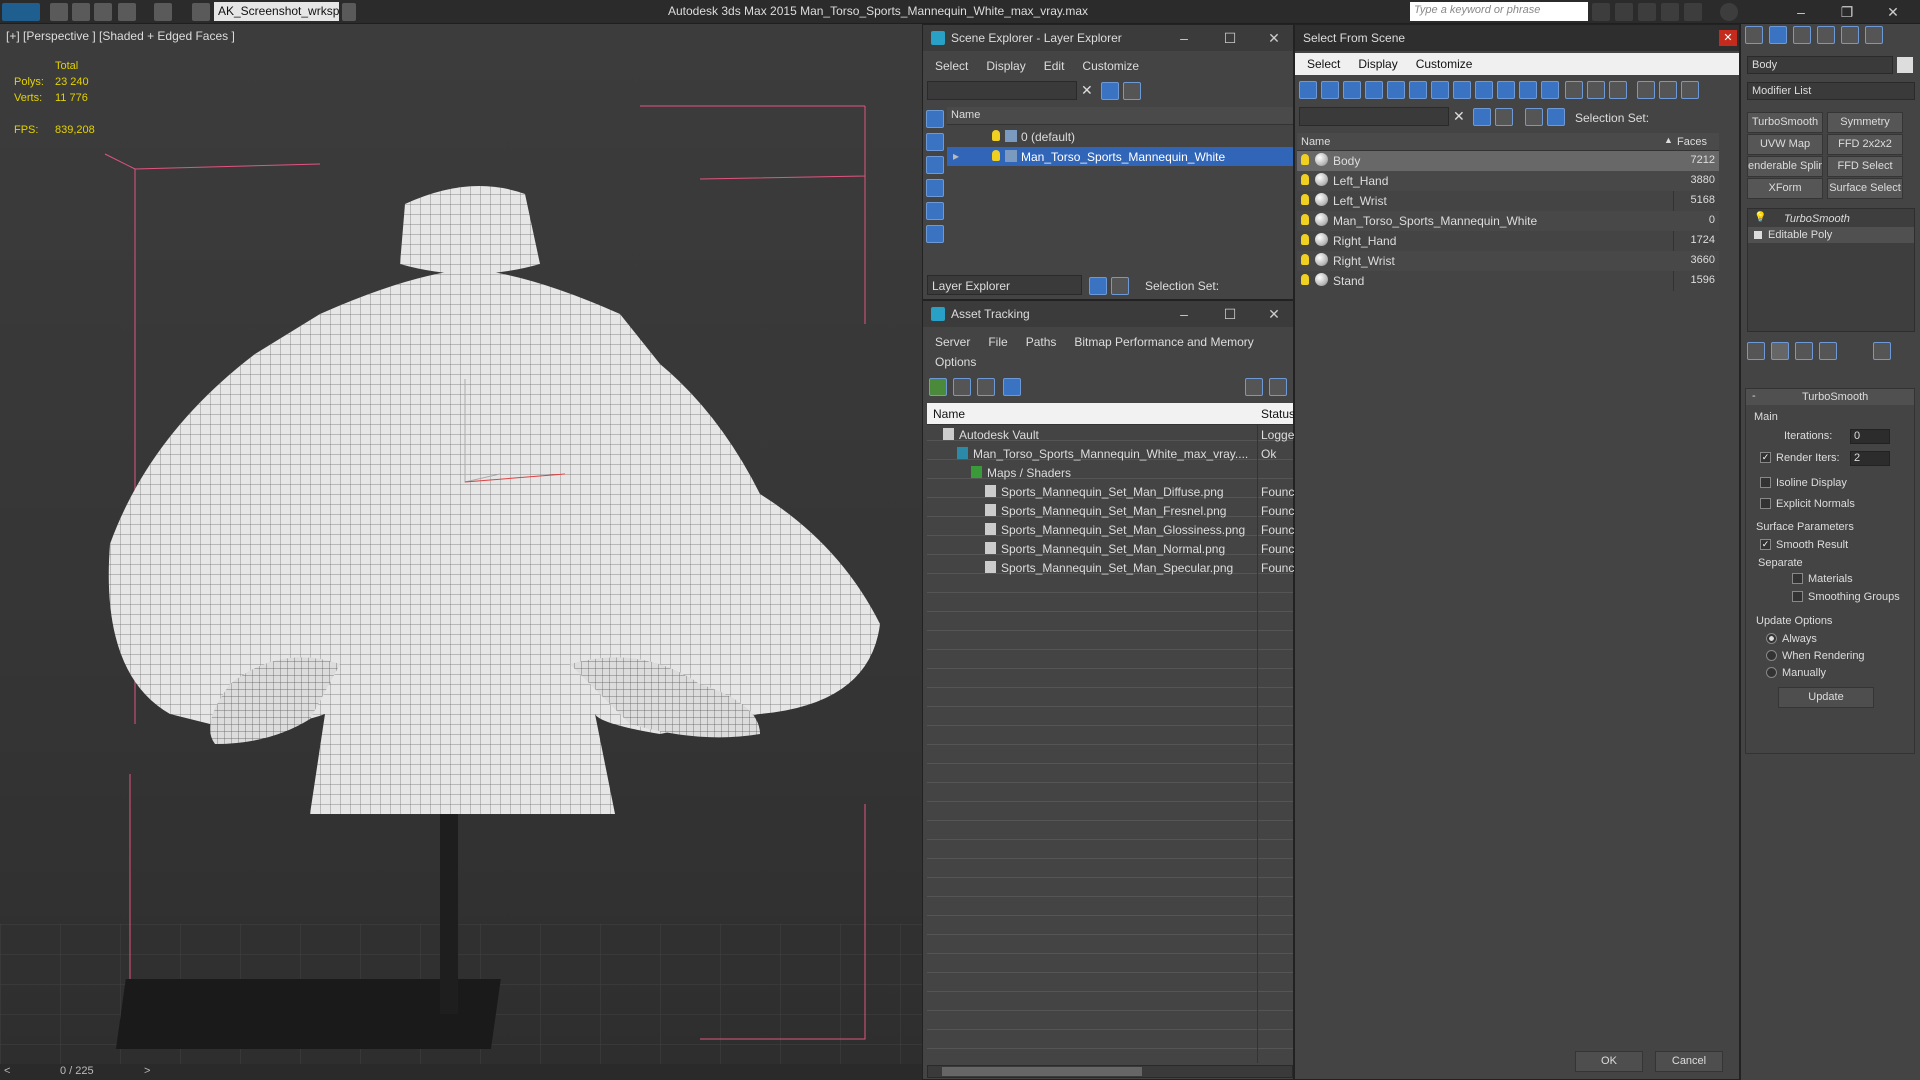  Describe the element at coordinates (956, 156) in the screenshot. I see `expand-arrow-icon: ▸` at that location.